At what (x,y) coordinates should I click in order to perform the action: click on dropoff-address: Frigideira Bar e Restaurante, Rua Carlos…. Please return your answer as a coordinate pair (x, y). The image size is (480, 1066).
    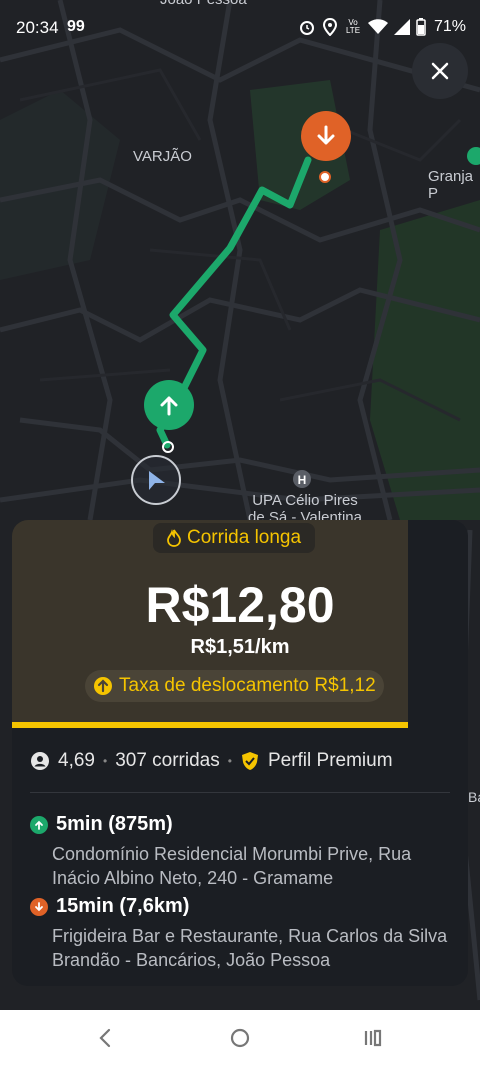
    Looking at the image, I should click on (250, 948).